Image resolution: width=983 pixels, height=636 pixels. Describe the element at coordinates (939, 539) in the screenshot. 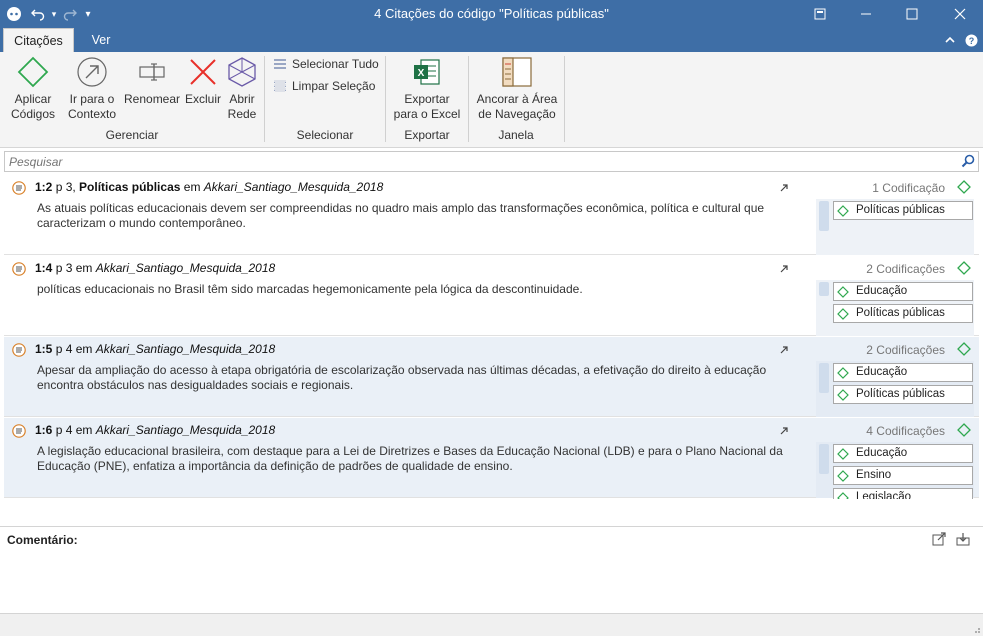

I see `open-comment-editor-icon` at that location.